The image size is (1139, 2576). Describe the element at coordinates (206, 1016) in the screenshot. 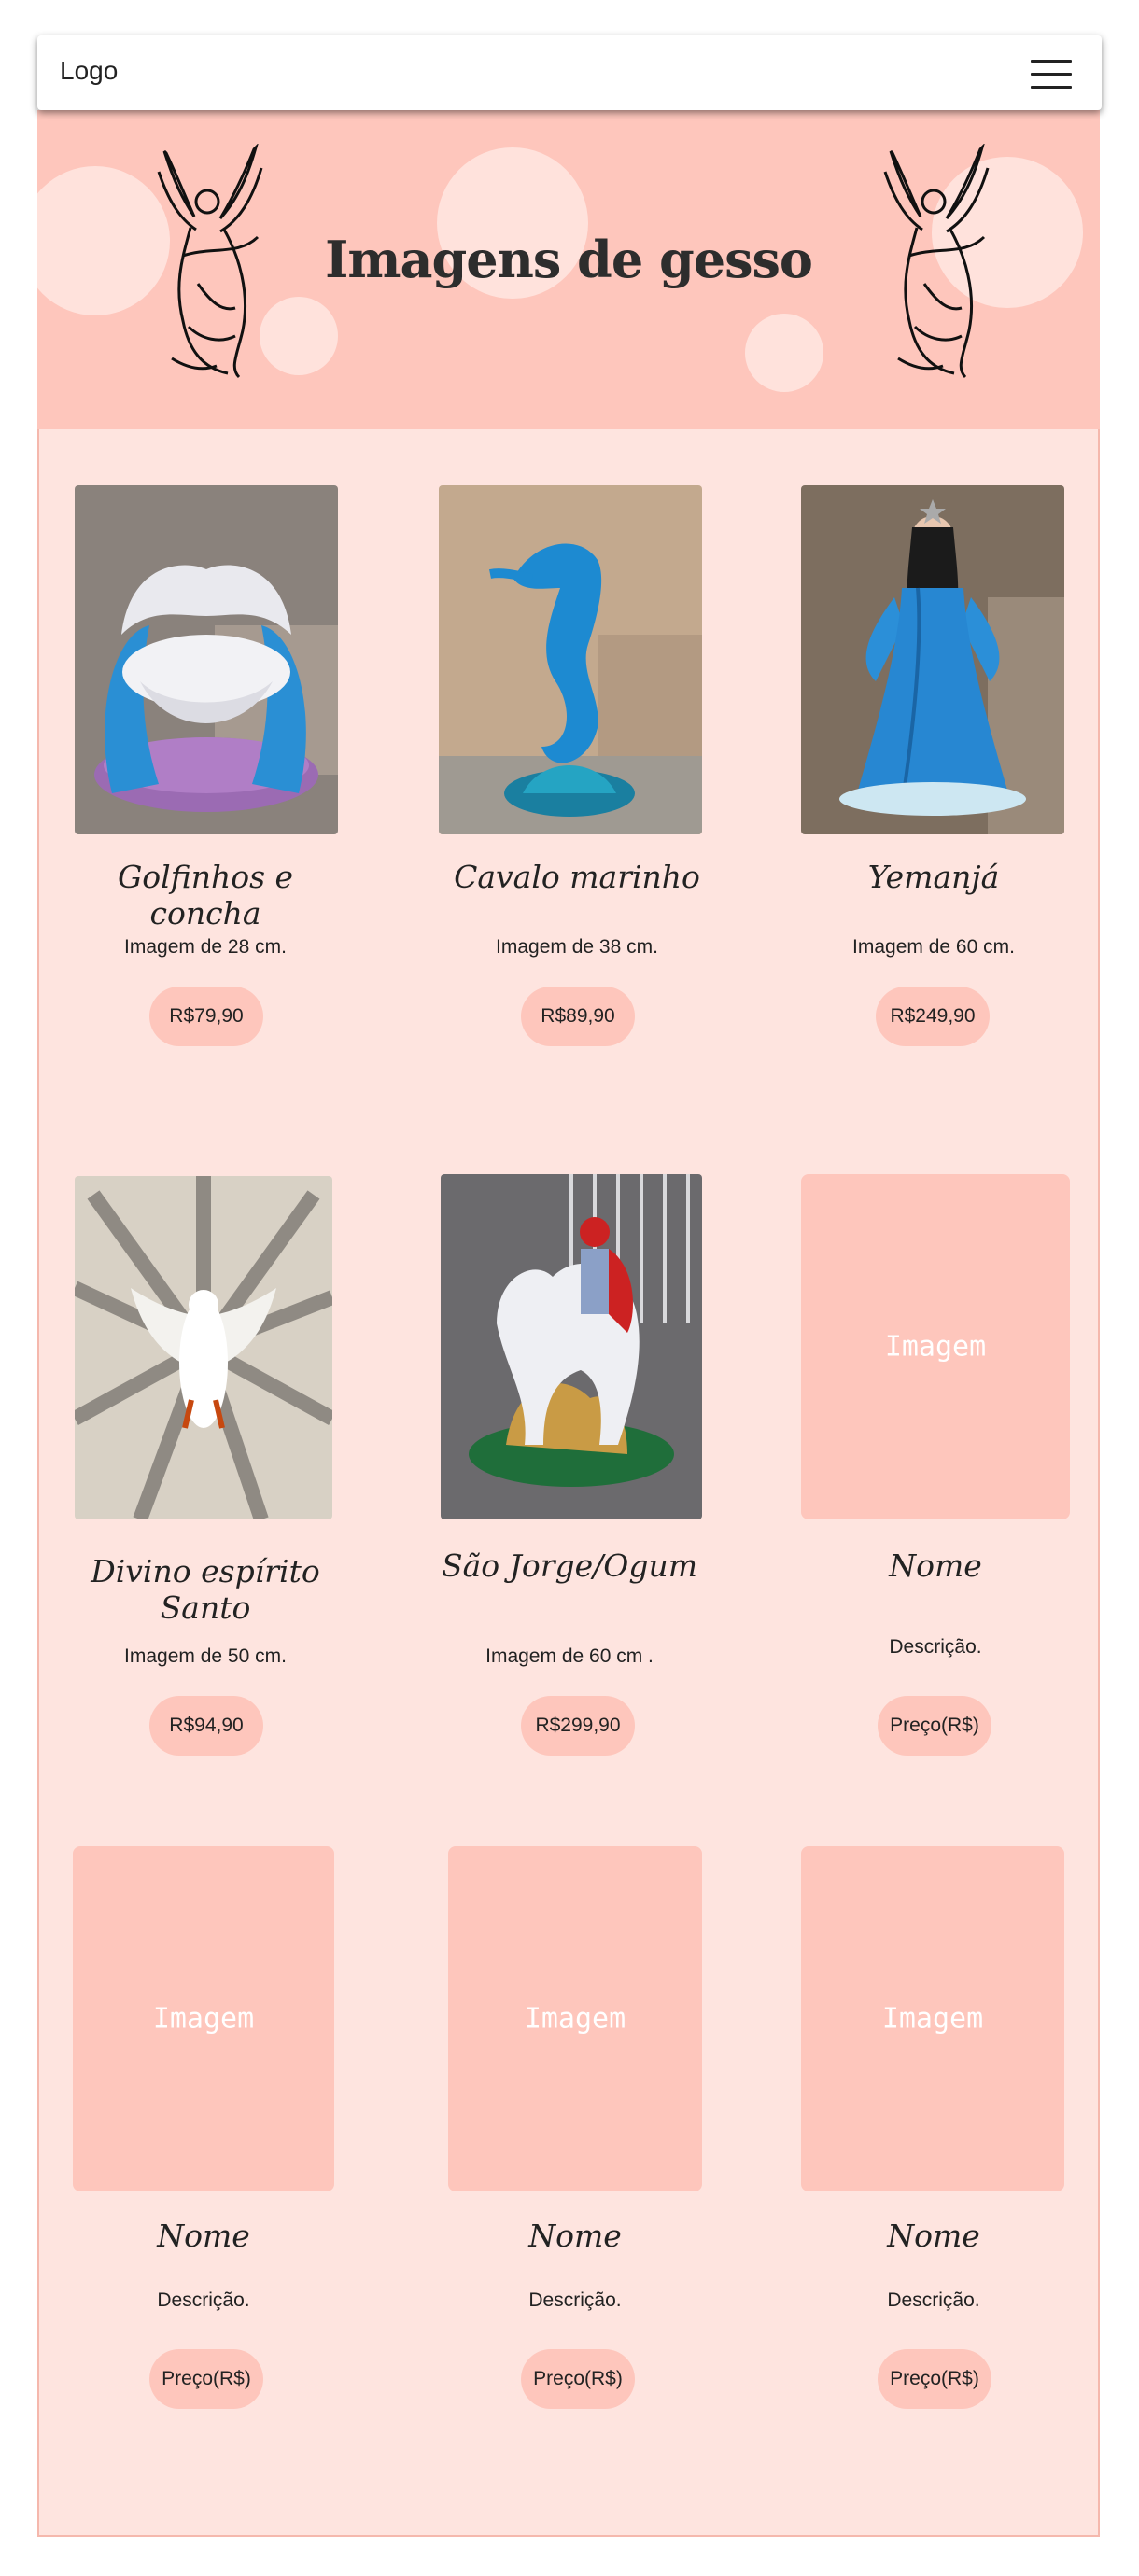

I see `price-button: R$79,90` at that location.